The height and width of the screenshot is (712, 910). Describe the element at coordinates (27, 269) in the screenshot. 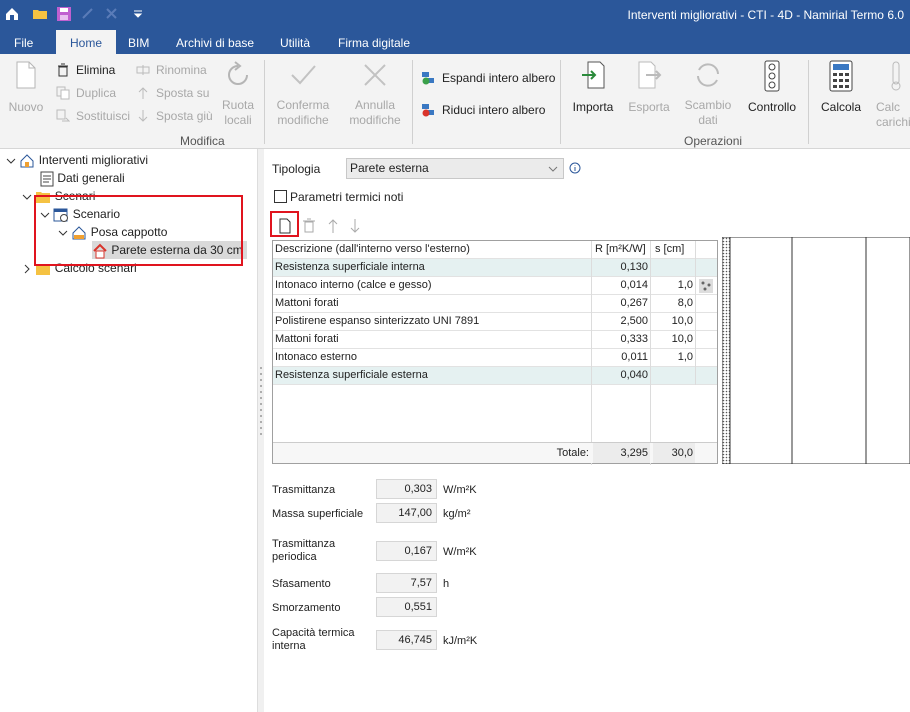

I see `chevron-right-icon` at that location.